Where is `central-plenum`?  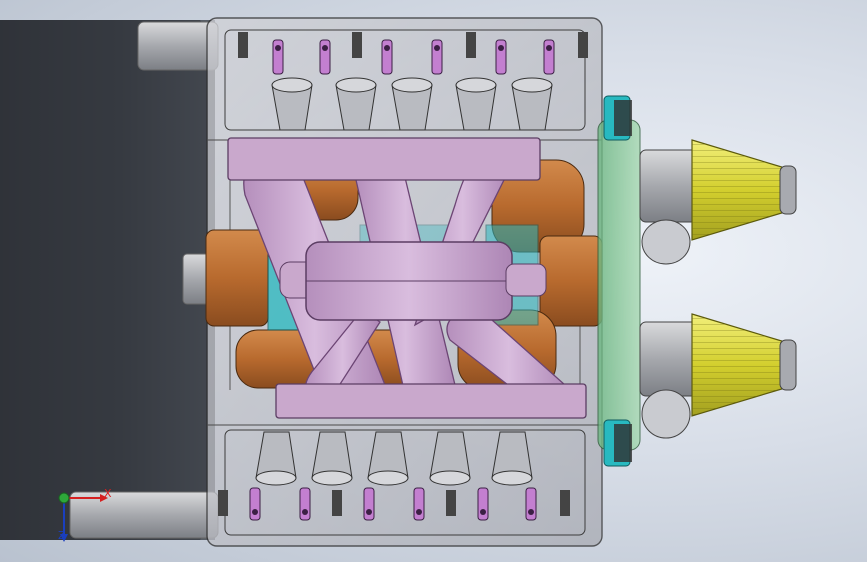 central-plenum is located at coordinates (413, 281).